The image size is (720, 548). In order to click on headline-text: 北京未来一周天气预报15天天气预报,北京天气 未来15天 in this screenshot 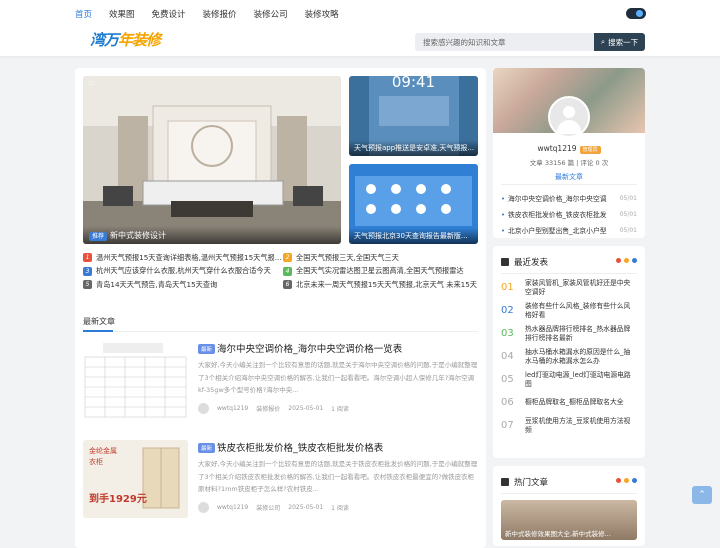, I will do `click(386, 284)`.